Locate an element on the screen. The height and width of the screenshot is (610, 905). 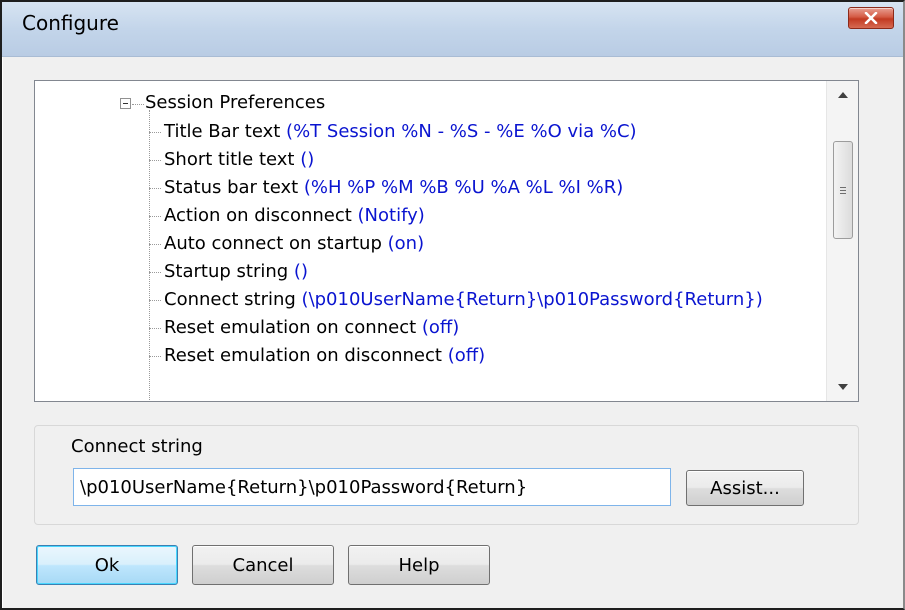
close-x-icon is located at coordinates (871, 18).